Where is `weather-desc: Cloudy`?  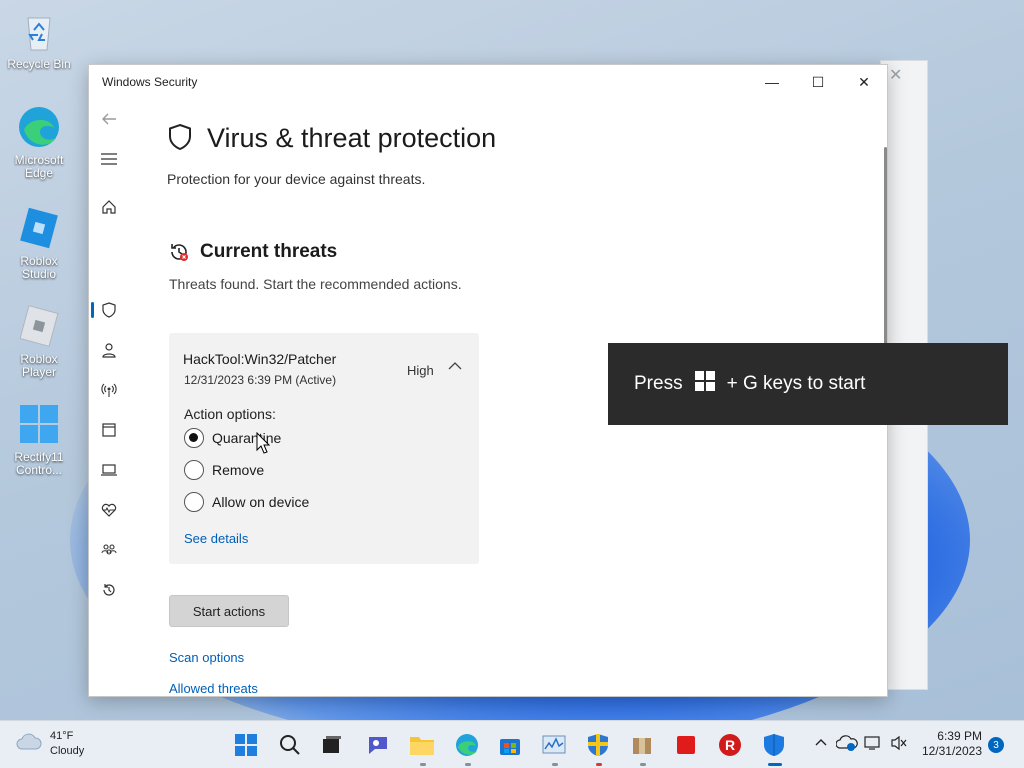
weather-desc: Cloudy is located at coordinates (67, 751).